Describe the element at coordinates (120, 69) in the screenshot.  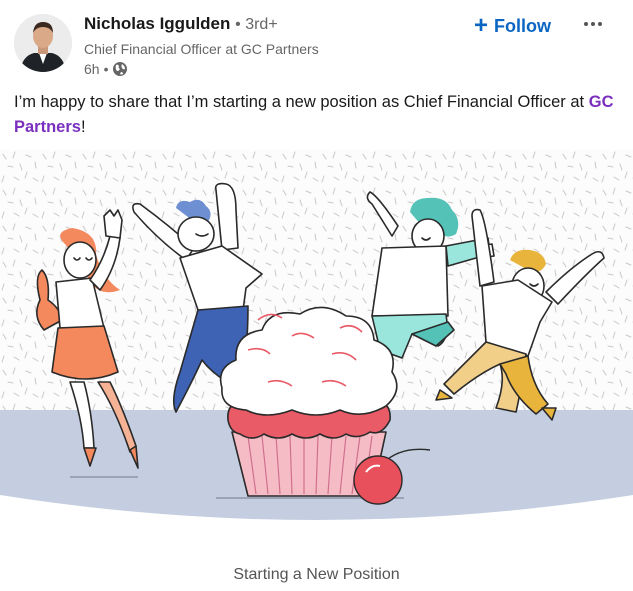
I see `globe-icon` at that location.